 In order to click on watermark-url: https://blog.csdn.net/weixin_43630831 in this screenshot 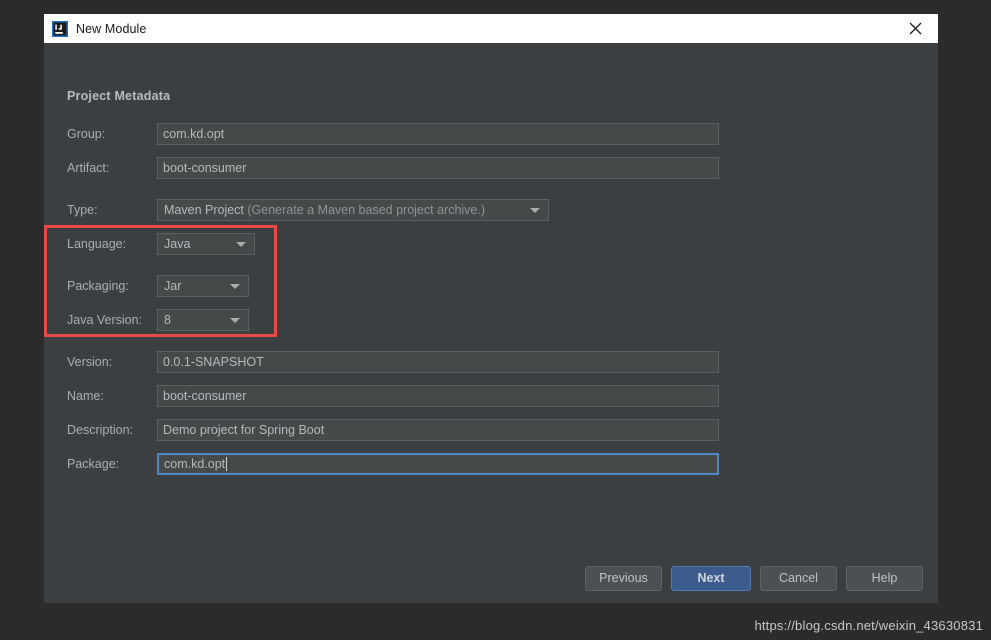, I will do `click(868, 625)`.